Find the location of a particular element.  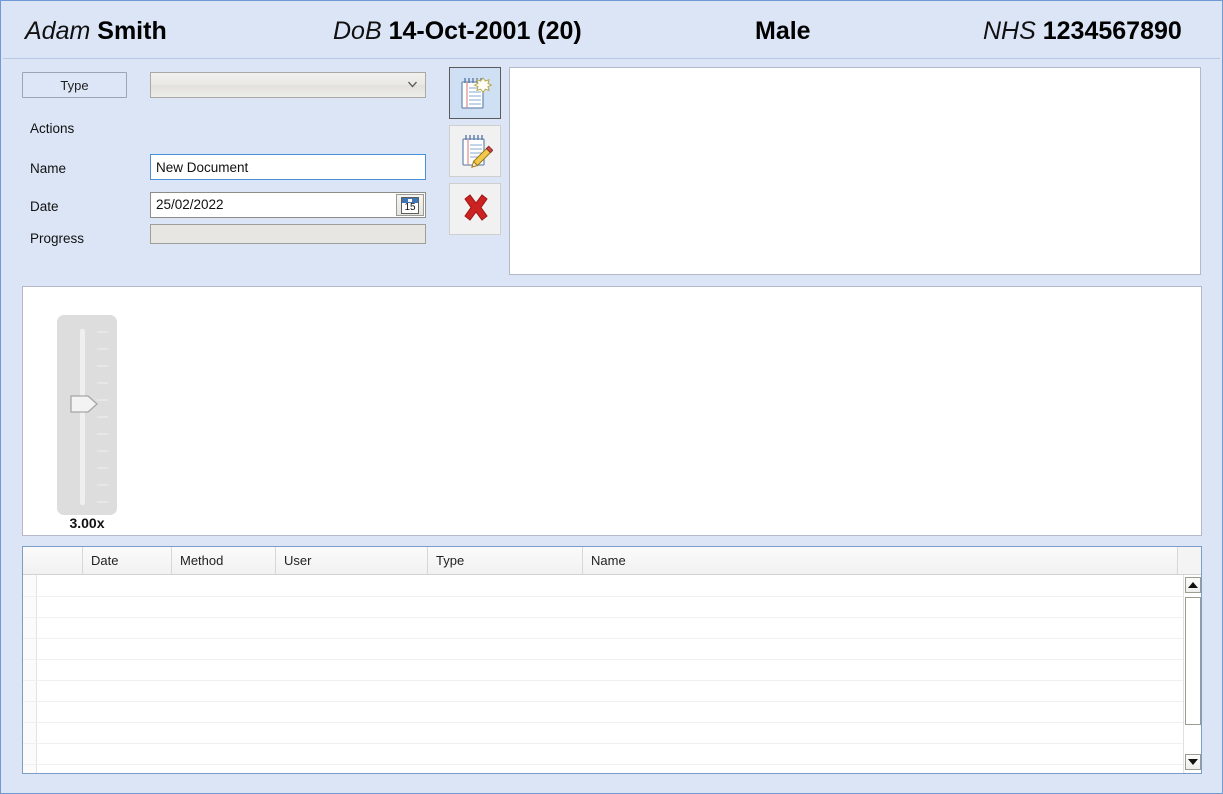

actions-label: Actions is located at coordinates (52, 128).